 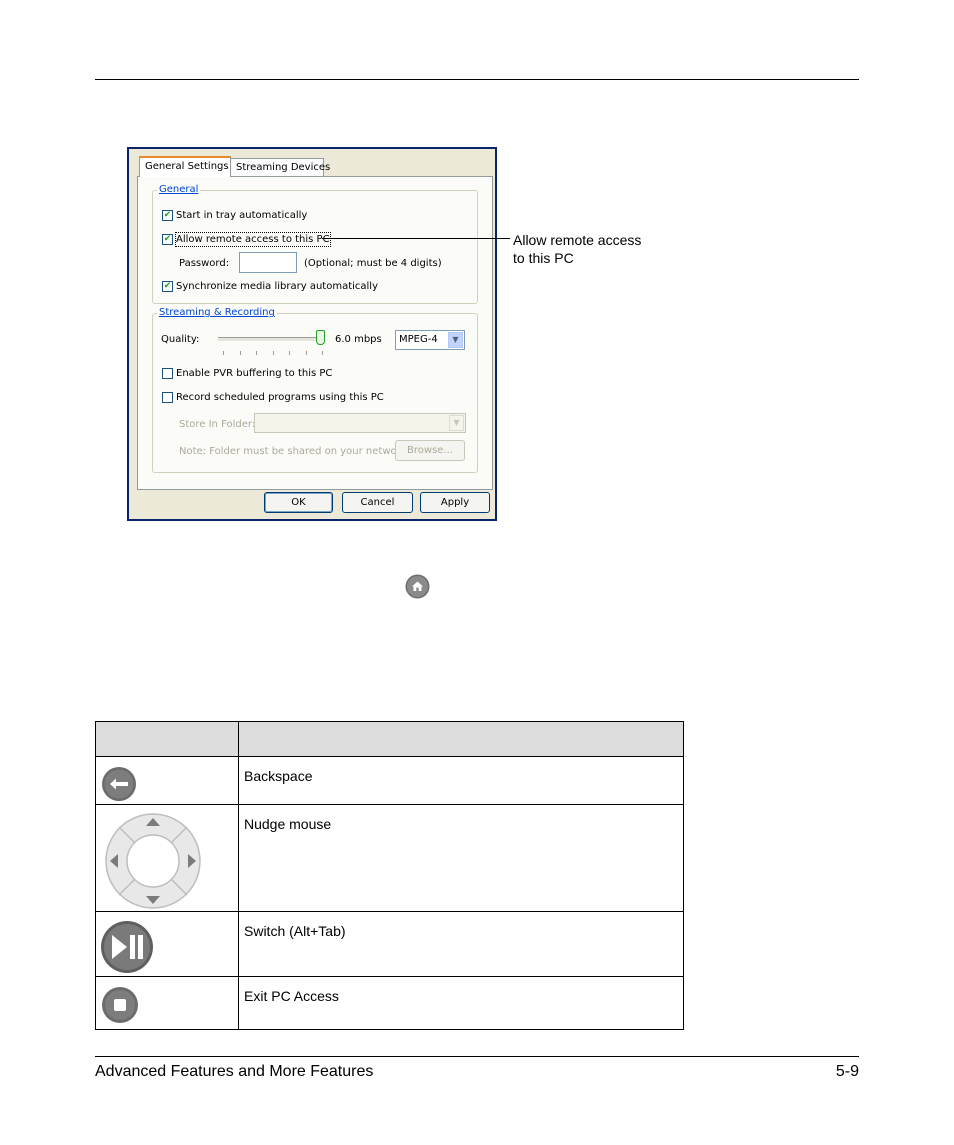 I want to click on table-header-row, so click(x=389, y=739).